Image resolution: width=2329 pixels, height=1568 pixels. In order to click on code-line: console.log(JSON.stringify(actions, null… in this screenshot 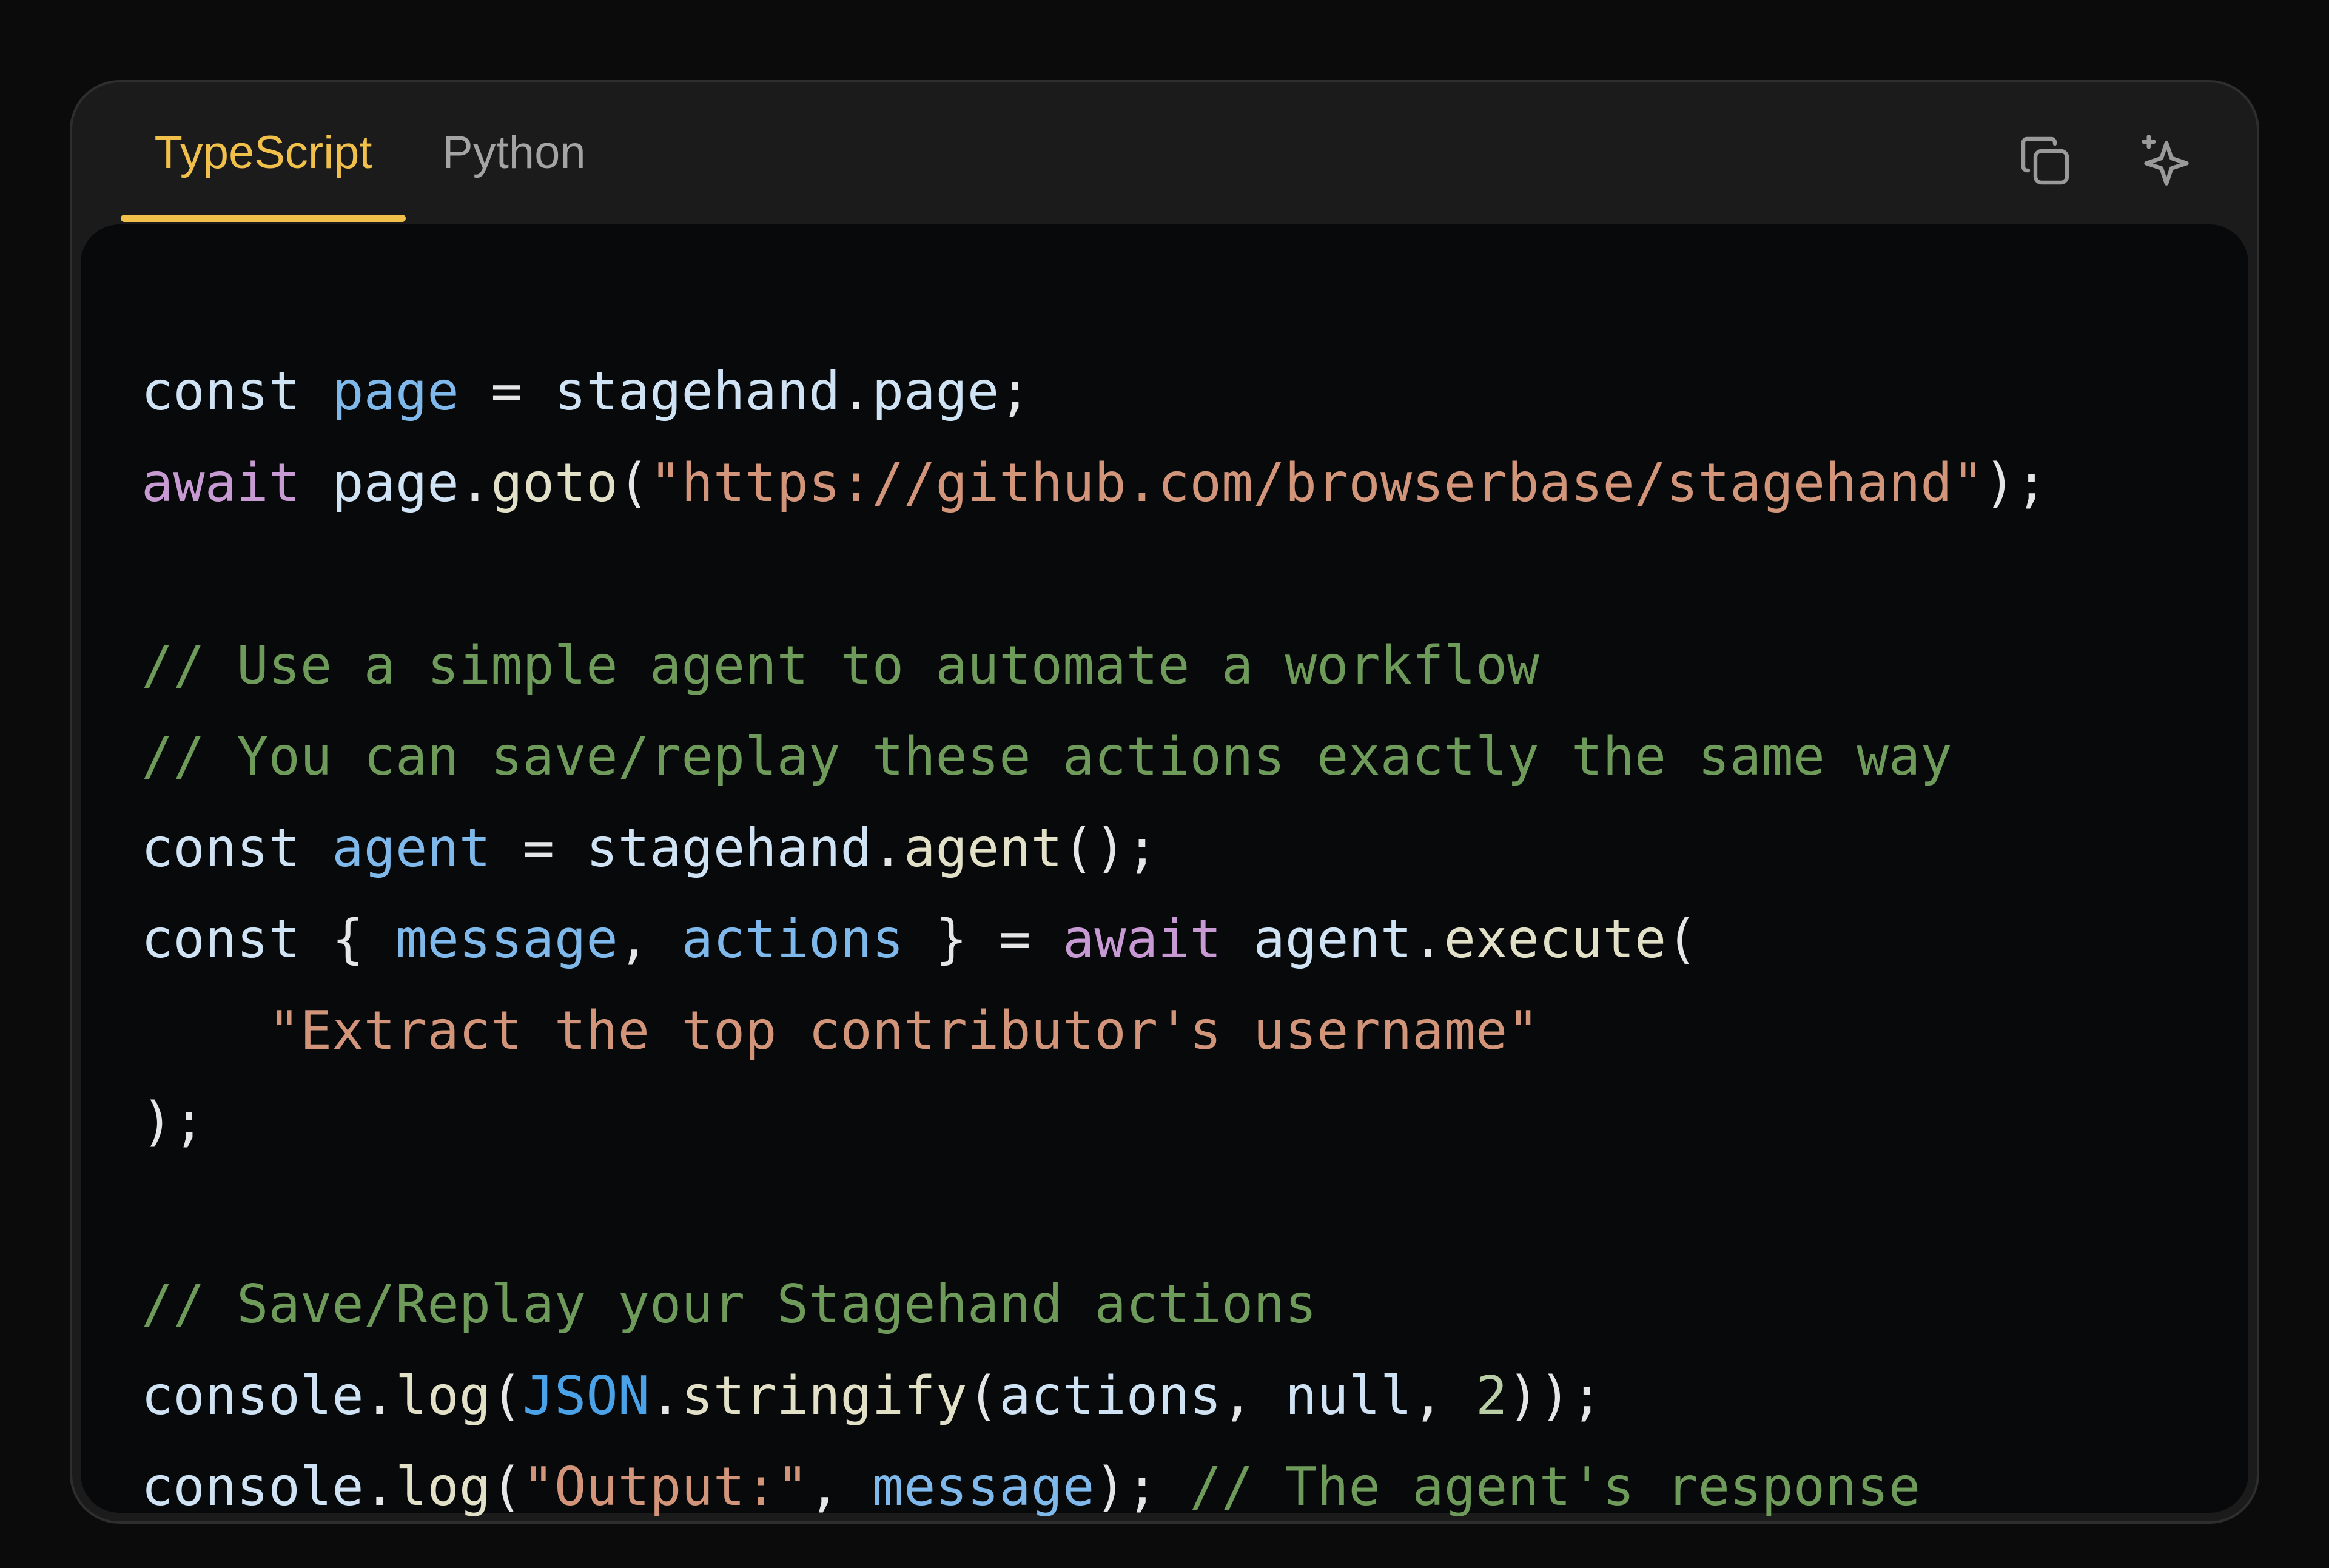, I will do `click(872, 1395)`.